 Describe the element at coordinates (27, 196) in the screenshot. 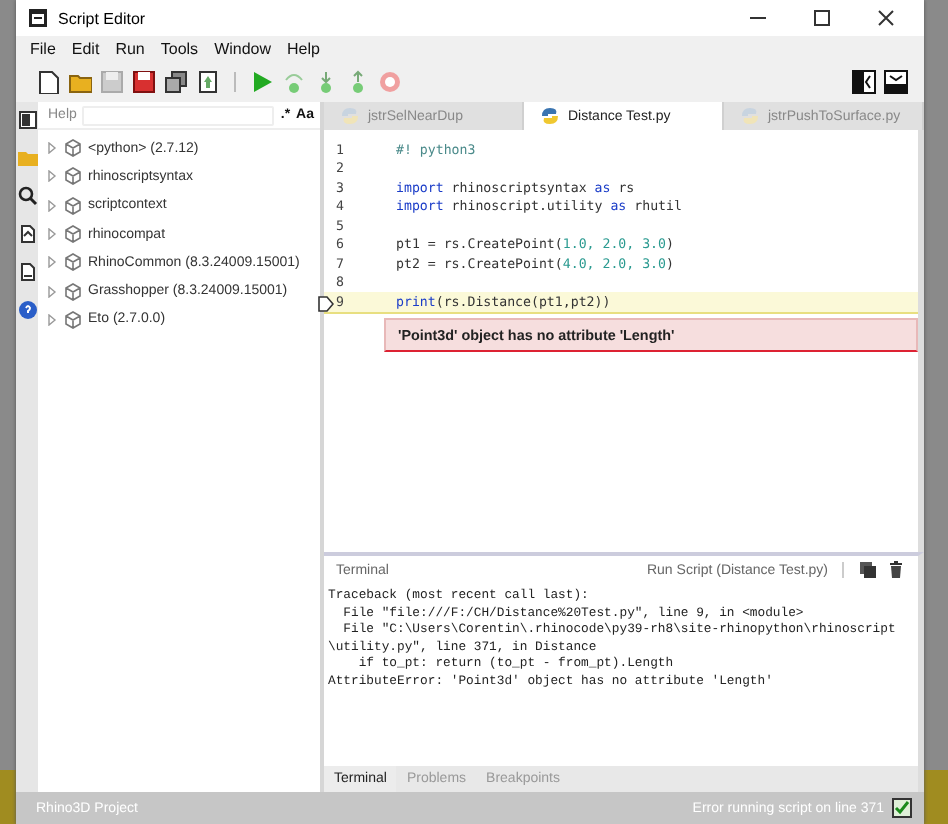

I see `search-icon` at that location.